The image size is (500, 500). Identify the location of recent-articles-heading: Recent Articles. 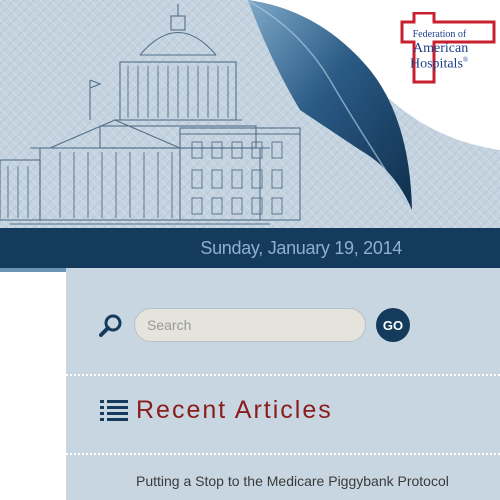
(234, 410).